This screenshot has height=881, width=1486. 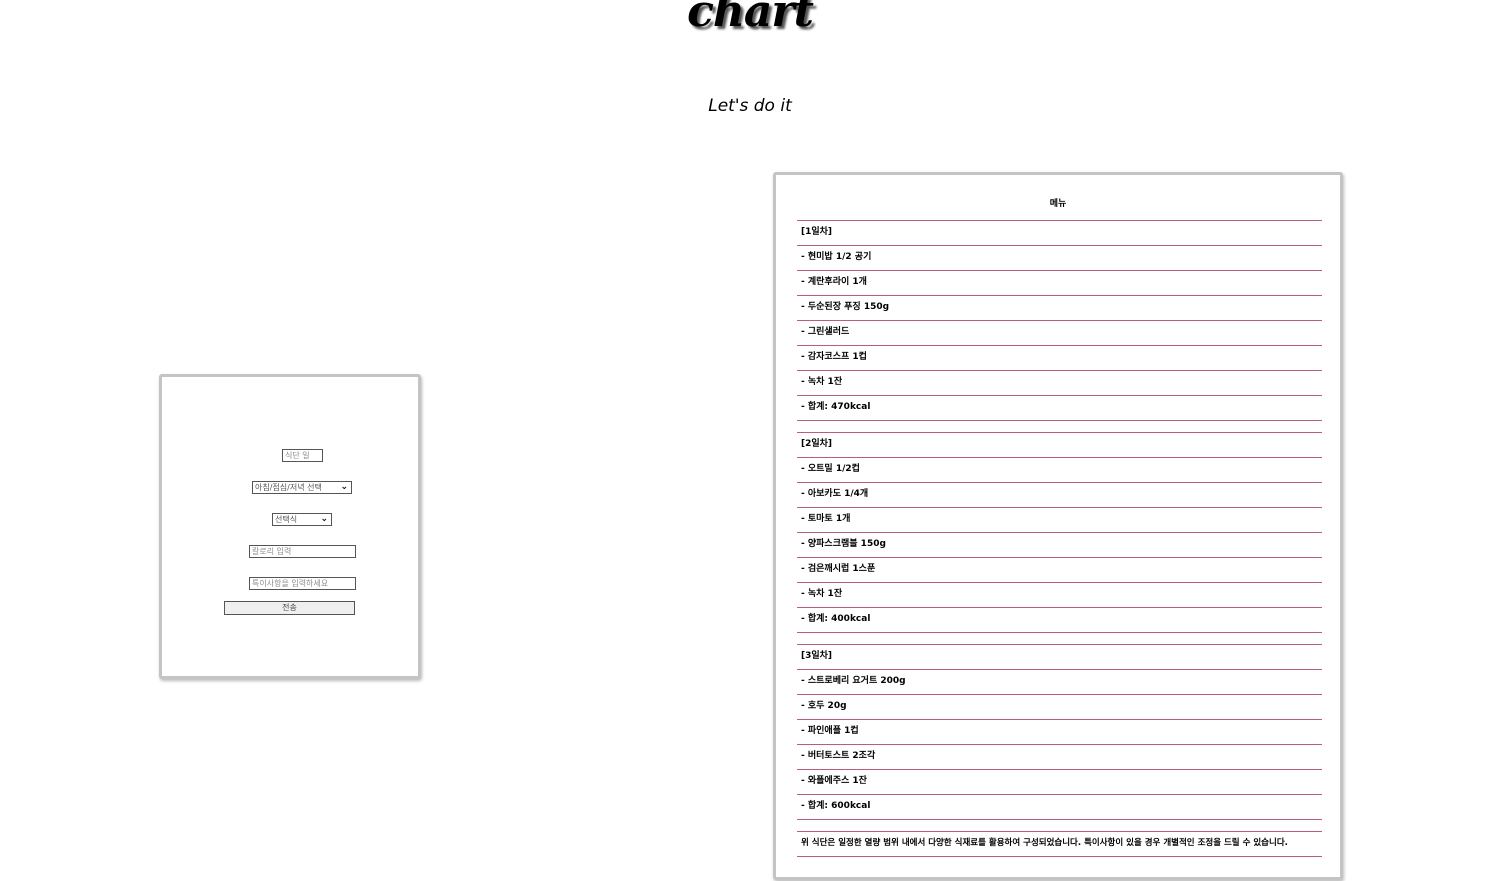 What do you see at coordinates (845, 307) in the screenshot?
I see `menu-item: - 두순된장 푸징 150g` at bounding box center [845, 307].